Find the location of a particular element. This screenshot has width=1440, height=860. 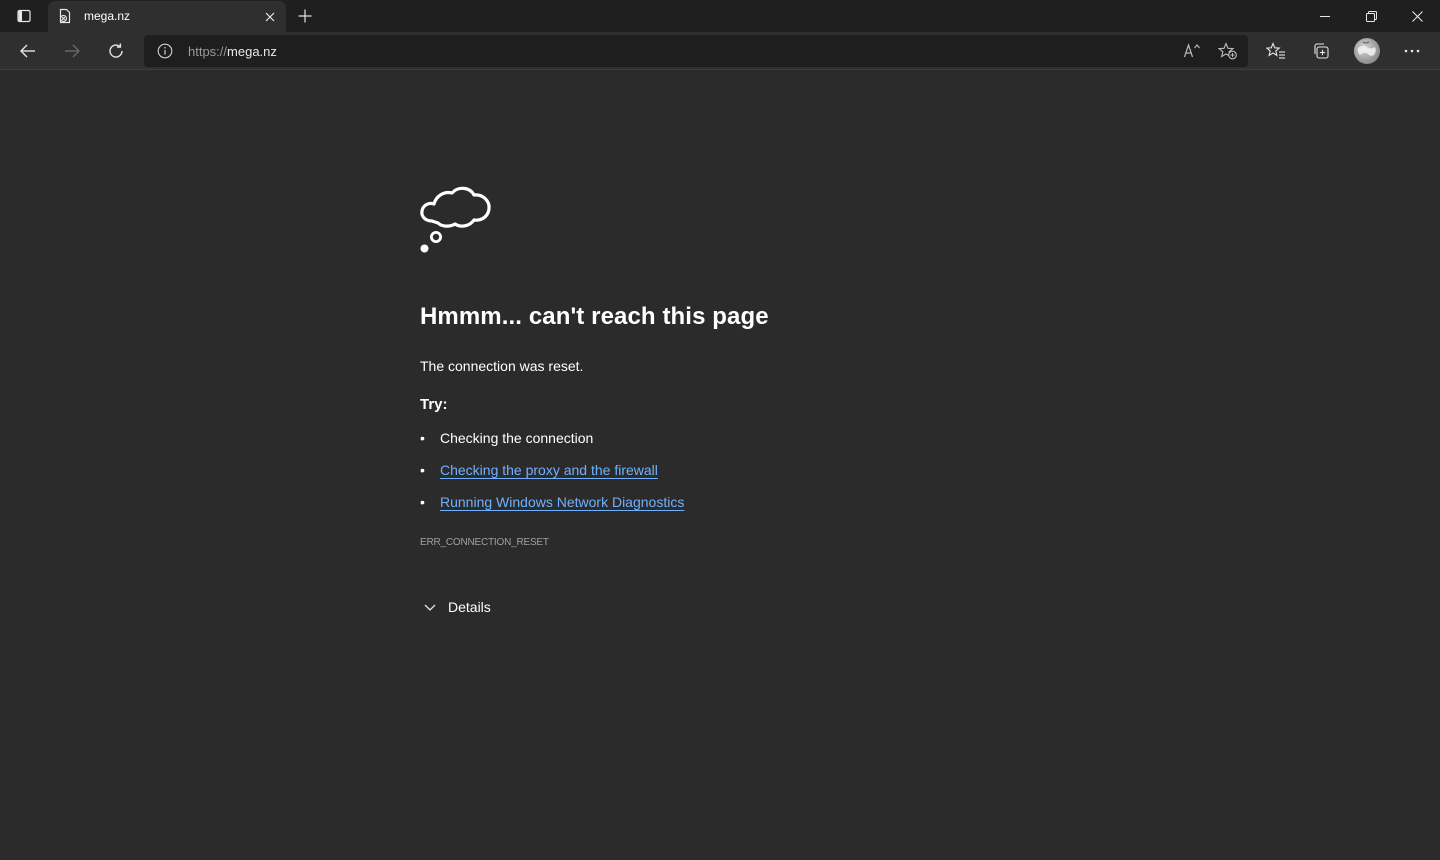

try-label: Try: is located at coordinates (434, 404).